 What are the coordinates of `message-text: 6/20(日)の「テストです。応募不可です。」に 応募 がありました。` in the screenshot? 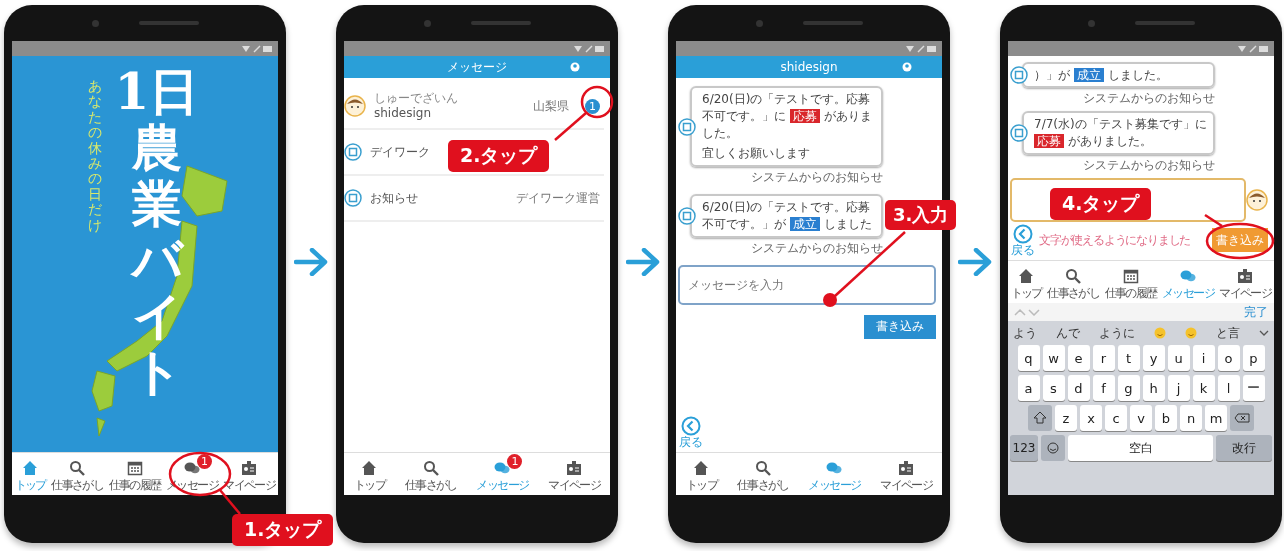 It's located at (787, 116).